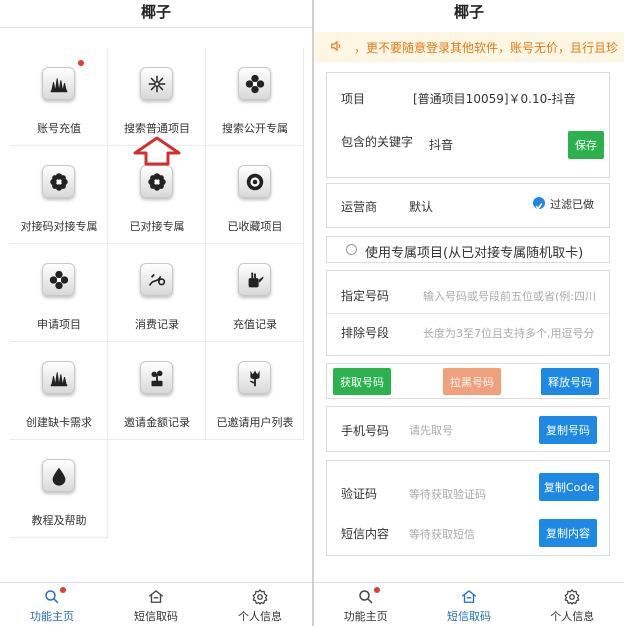 The height and width of the screenshot is (626, 624). I want to click on grid-item-label: 邀请金额记录, so click(157, 422).